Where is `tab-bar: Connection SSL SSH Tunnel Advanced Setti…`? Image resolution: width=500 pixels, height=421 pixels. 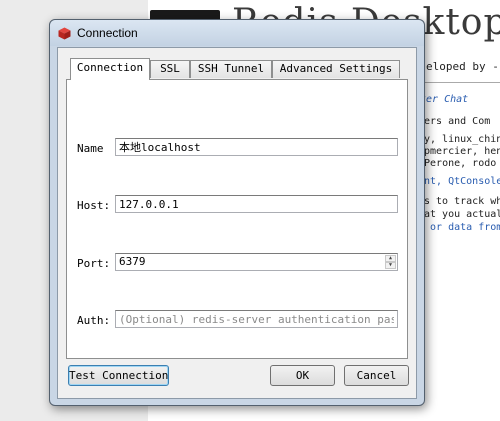 tab-bar: Connection SSL SSH Tunnel Advanced Setti… is located at coordinates (236, 69).